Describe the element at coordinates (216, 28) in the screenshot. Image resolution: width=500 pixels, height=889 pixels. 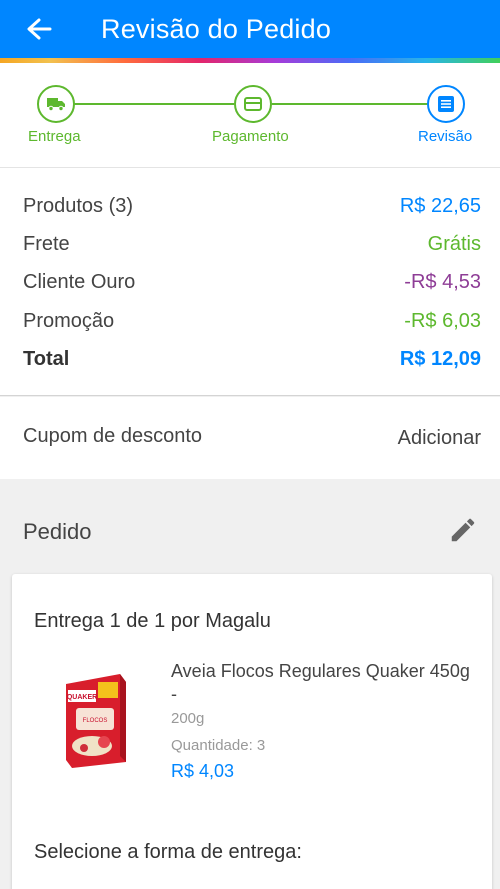
I see `page-title: Revisão do Pedido` at that location.